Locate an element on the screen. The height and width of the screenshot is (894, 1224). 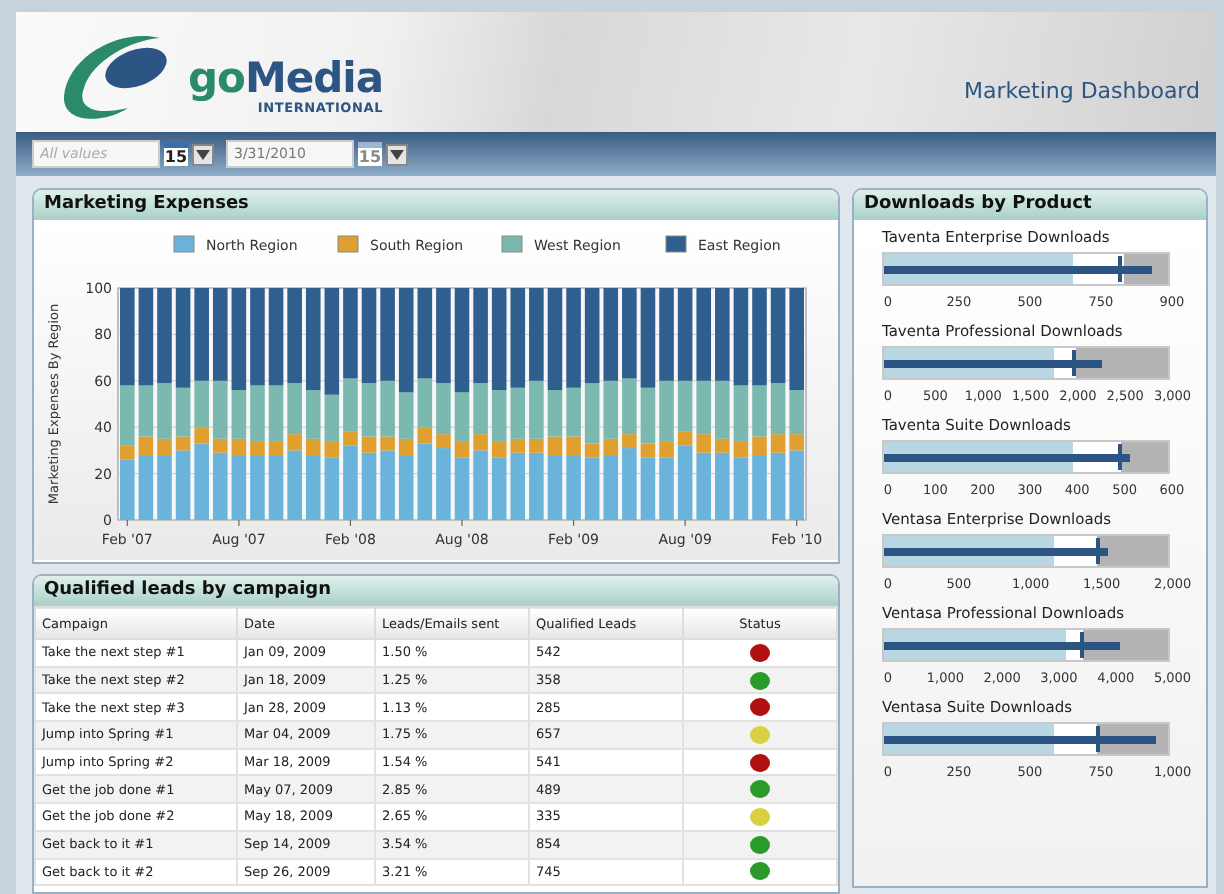
panel-title: Downloads by Product is located at coordinates (1030, 205).